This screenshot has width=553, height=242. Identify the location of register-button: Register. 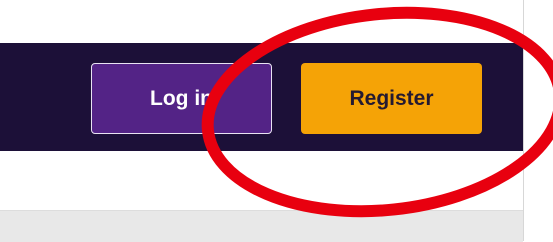
(391, 98).